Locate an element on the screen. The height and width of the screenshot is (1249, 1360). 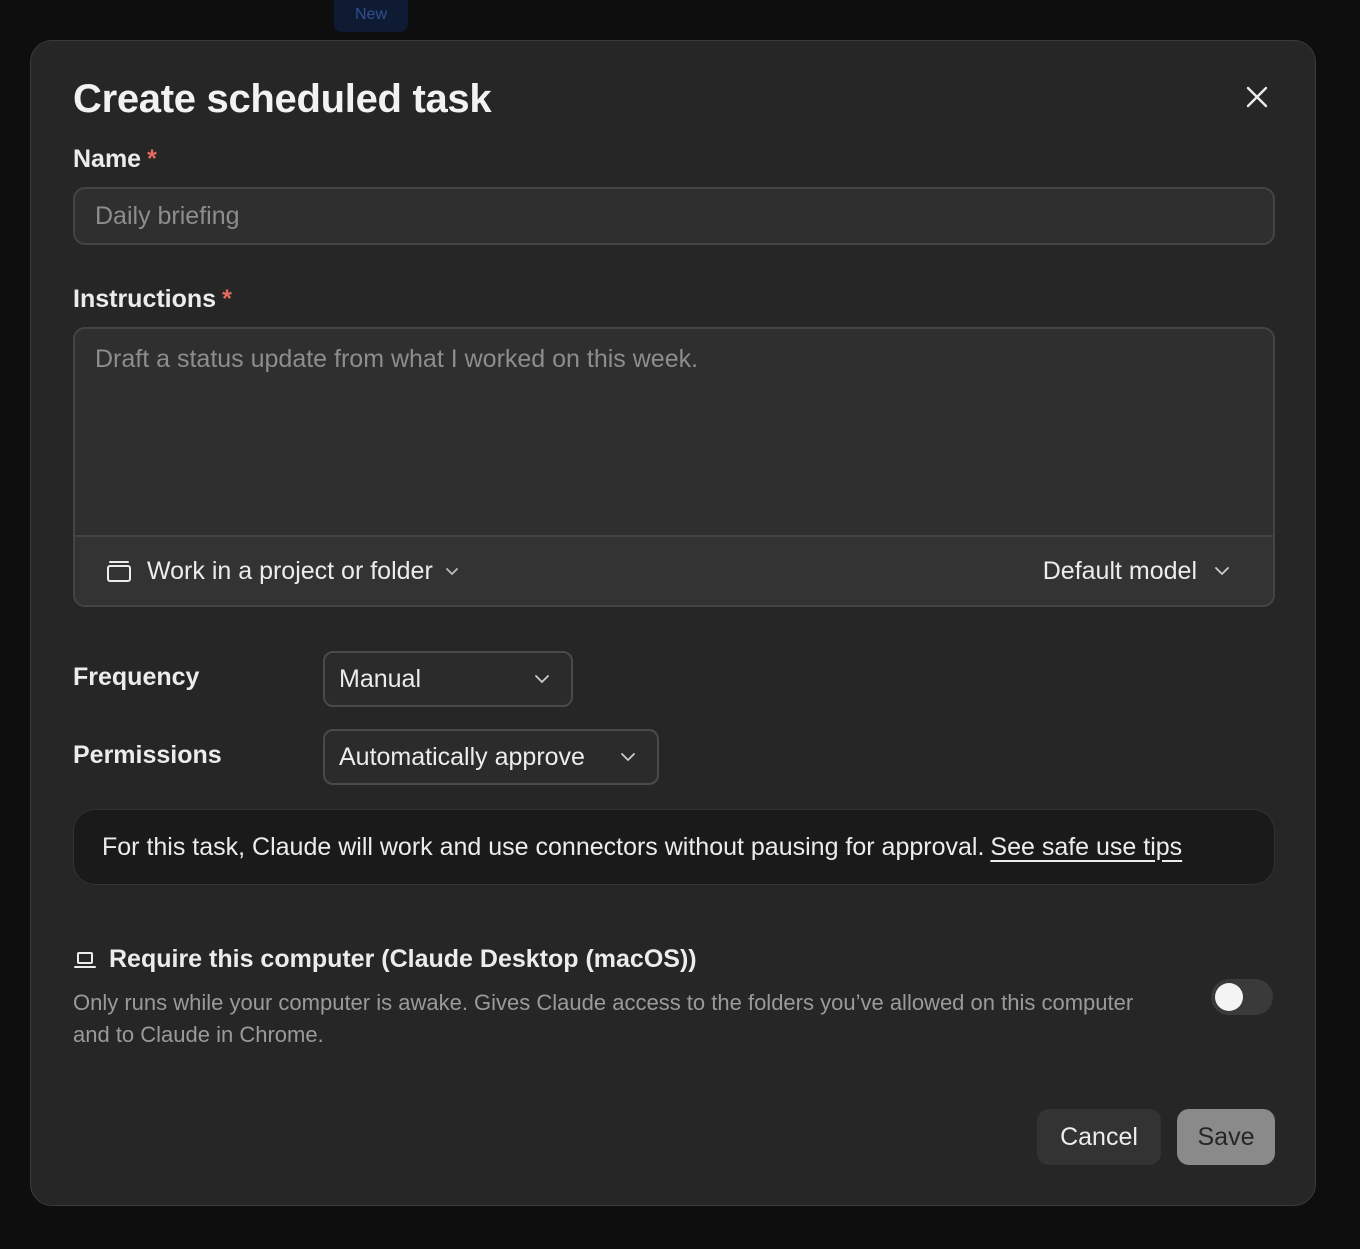
close-button is located at coordinates (1257, 97).